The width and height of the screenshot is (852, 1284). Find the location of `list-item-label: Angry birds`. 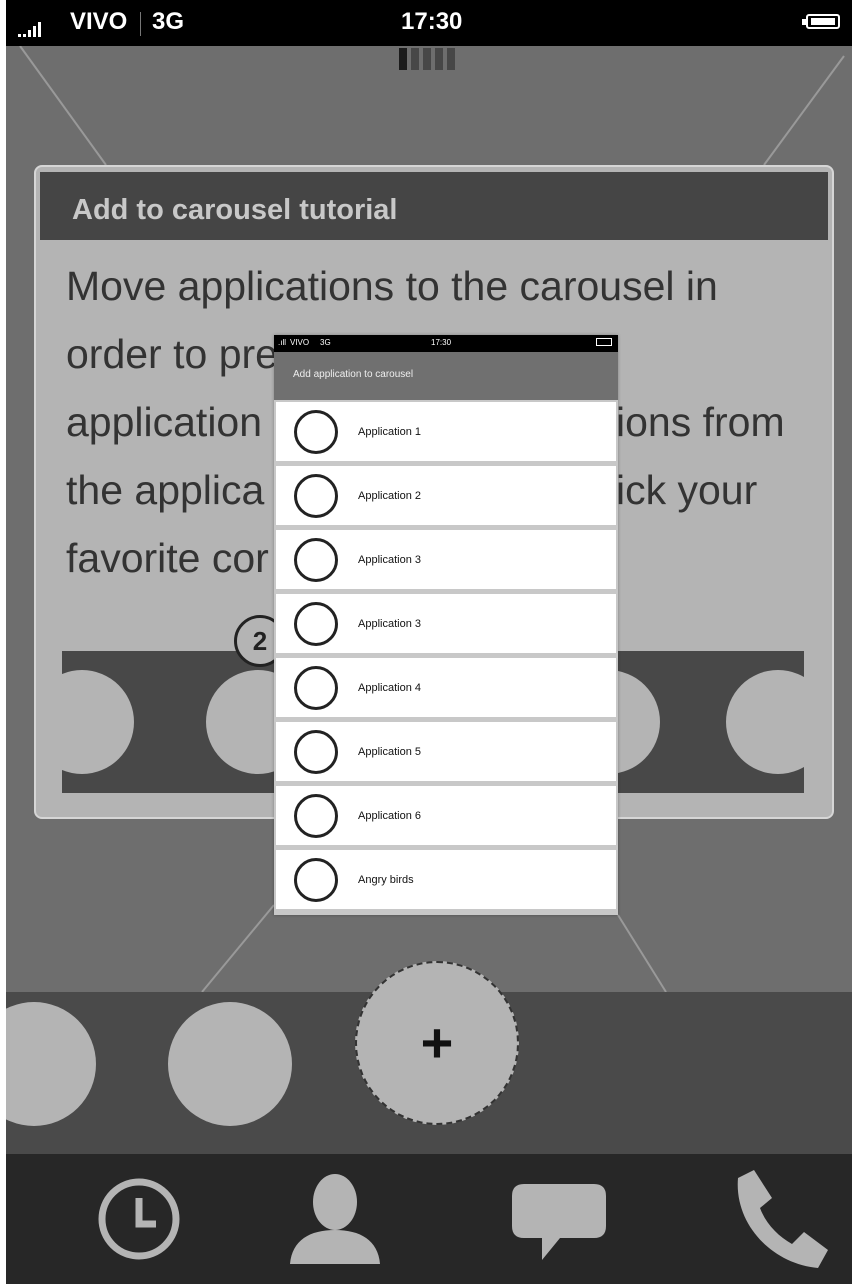

list-item-label: Angry birds is located at coordinates (386, 880).